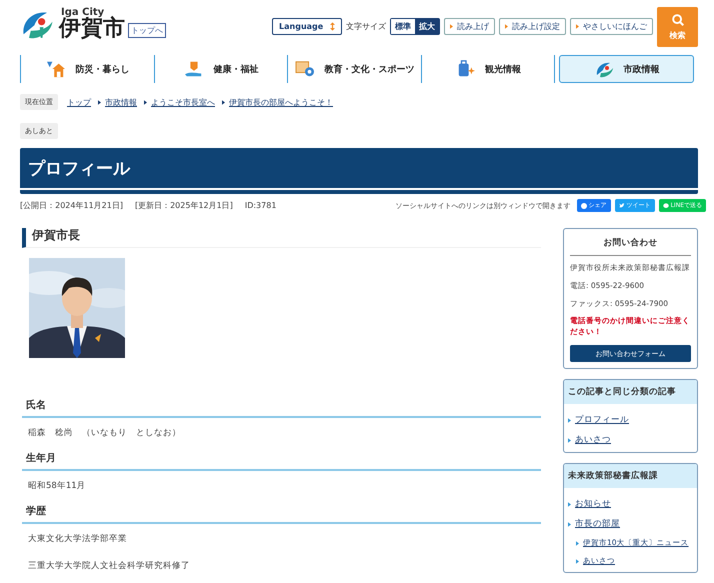  I want to click on font-size-option: 拡大, so click(427, 26).